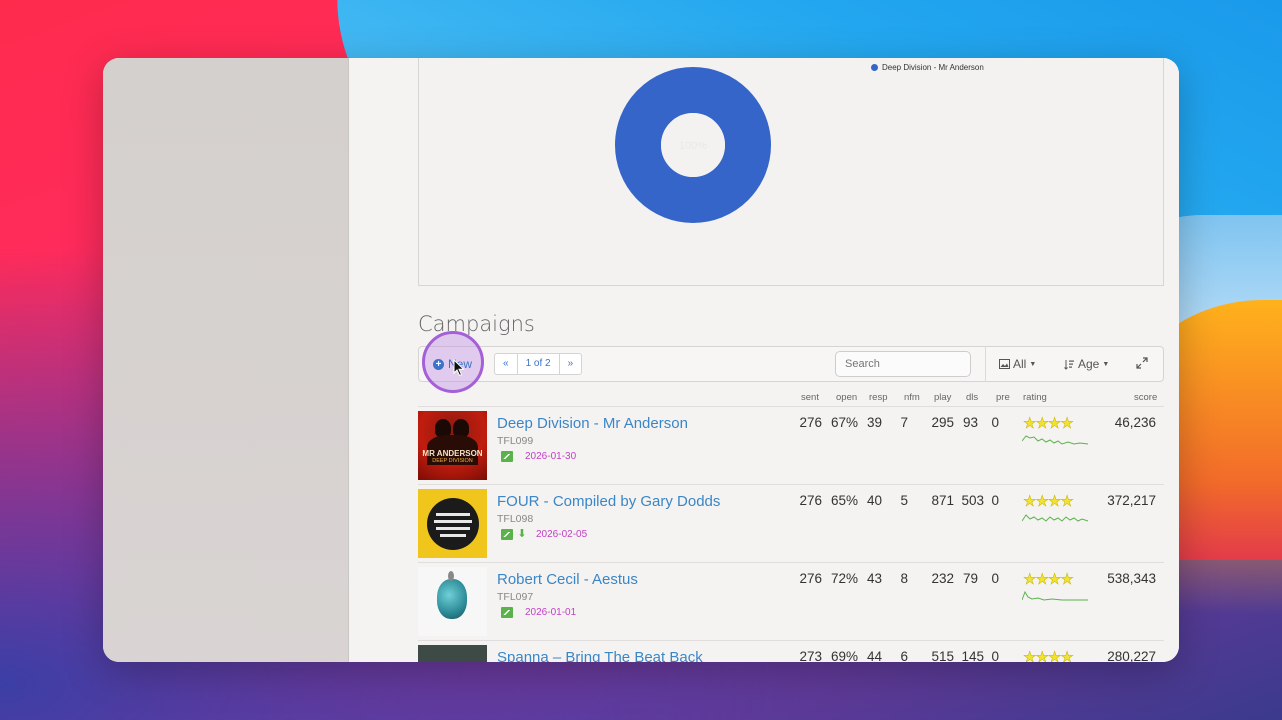 Image resolution: width=1282 pixels, height=720 pixels. Describe the element at coordinates (1142, 363) in the screenshot. I see `expand-icon` at that location.